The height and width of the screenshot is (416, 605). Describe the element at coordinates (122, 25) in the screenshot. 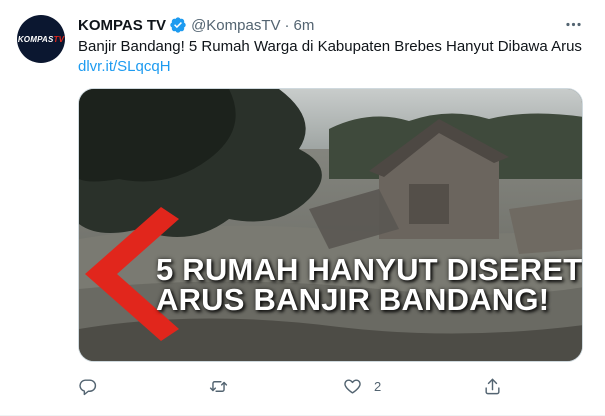

I see `display-name: KOMPAS TV` at that location.